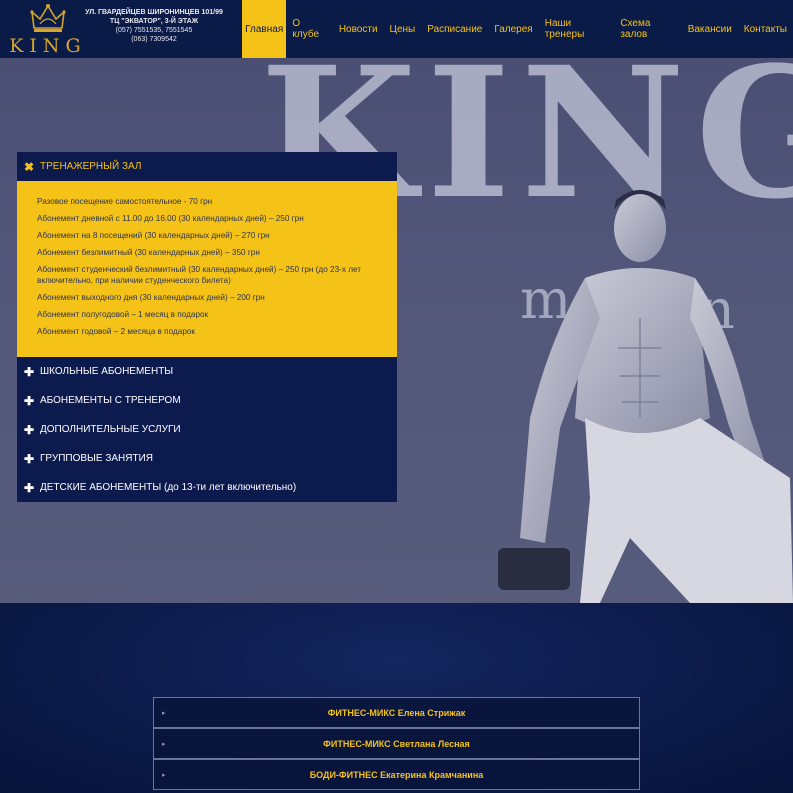  I want to click on nav-item-home: Главная, so click(264, 29).